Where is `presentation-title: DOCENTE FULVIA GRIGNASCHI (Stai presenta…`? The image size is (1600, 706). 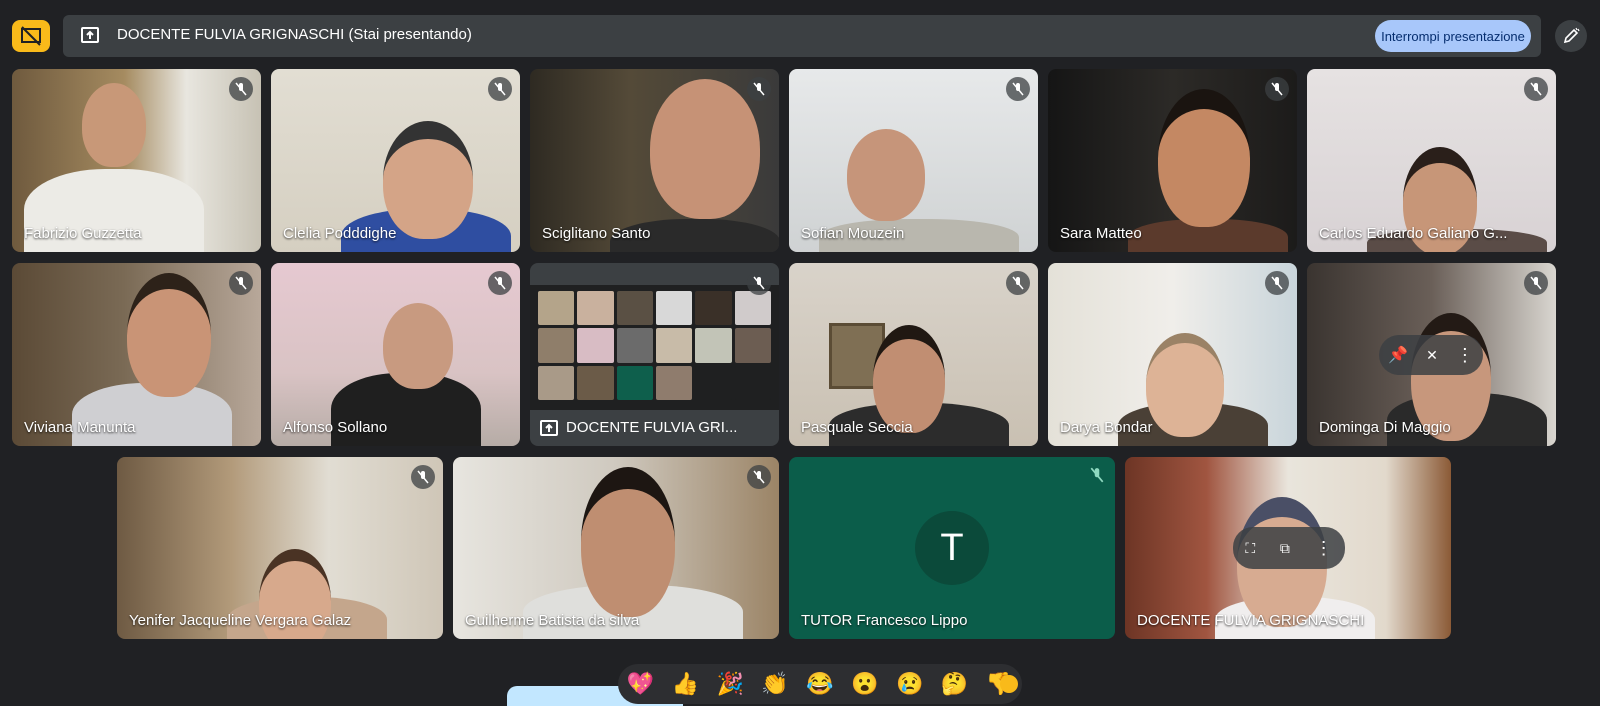
presentation-title: DOCENTE FULVIA GRIGNASCHI (Stai presenta… is located at coordinates (294, 34).